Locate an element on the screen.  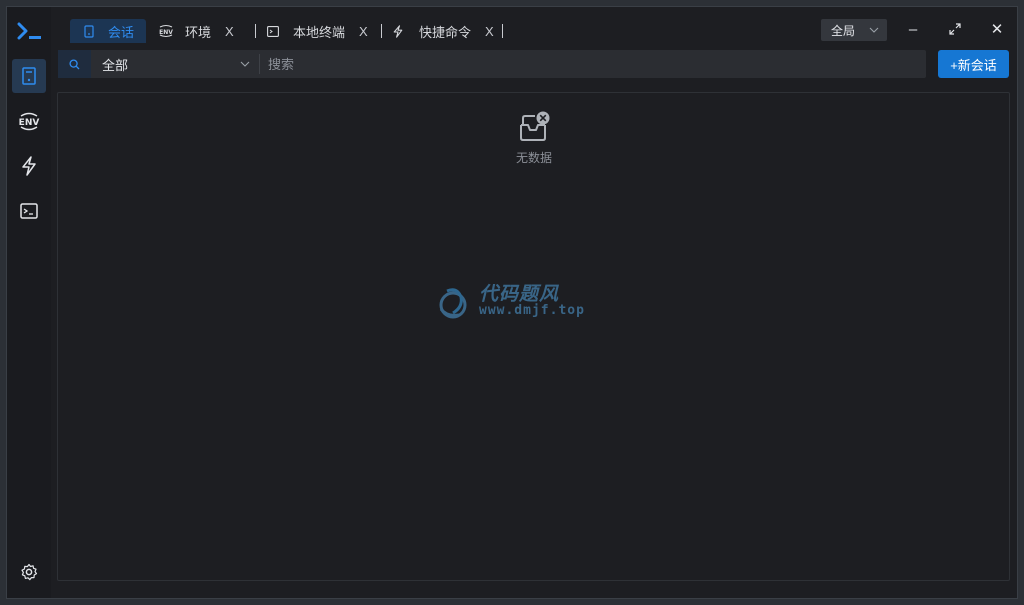
group-filter-select: 全部 is located at coordinates (175, 64).